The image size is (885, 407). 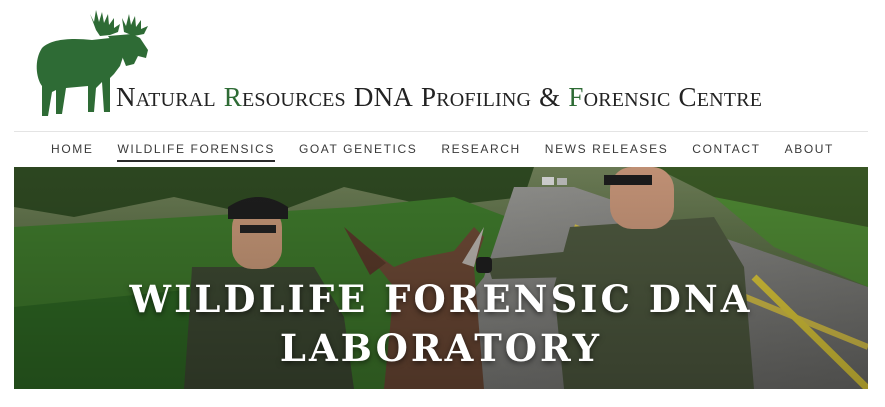 I want to click on site-title-word: RESOURCES, so click(x=284, y=97).